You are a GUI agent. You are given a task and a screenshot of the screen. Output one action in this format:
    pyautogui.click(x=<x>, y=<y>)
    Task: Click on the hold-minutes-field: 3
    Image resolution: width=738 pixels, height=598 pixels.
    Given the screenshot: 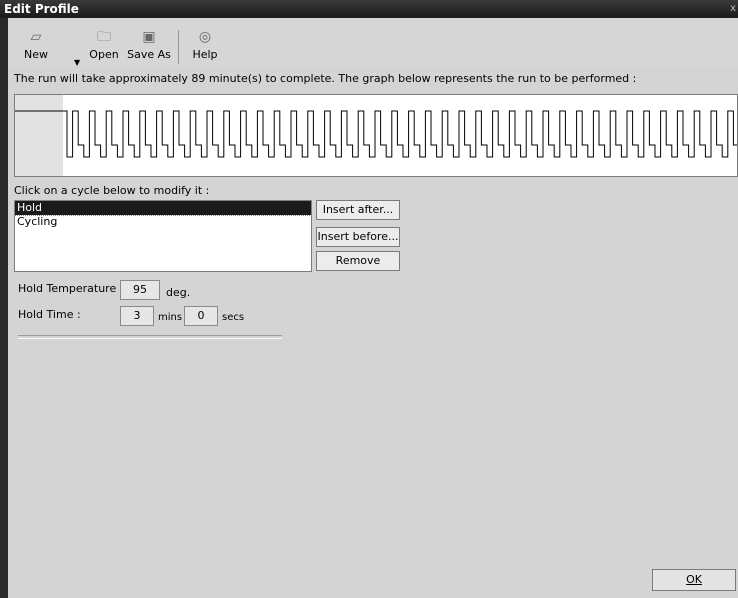 What is the action you would take?
    pyautogui.click(x=137, y=316)
    